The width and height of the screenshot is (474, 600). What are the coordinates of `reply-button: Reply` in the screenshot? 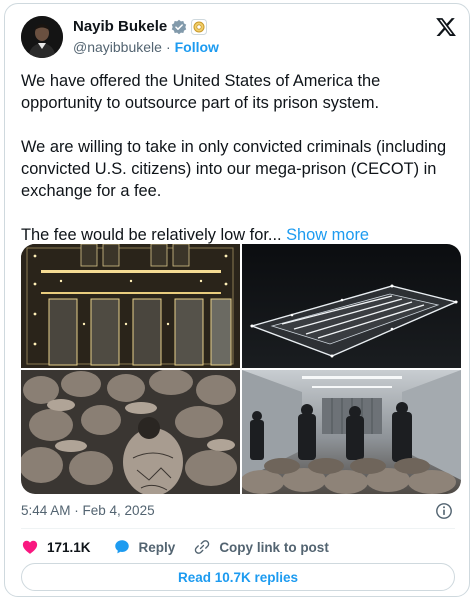 It's located at (144, 547).